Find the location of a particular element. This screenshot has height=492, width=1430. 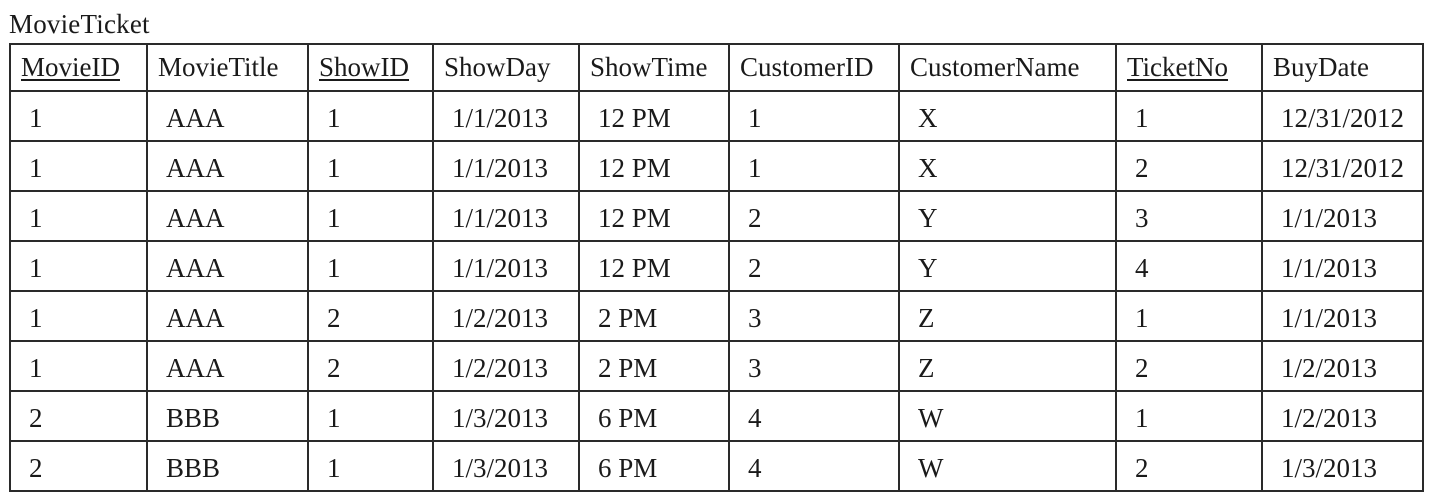

column-header-customerid: CustomerID is located at coordinates (814, 67).